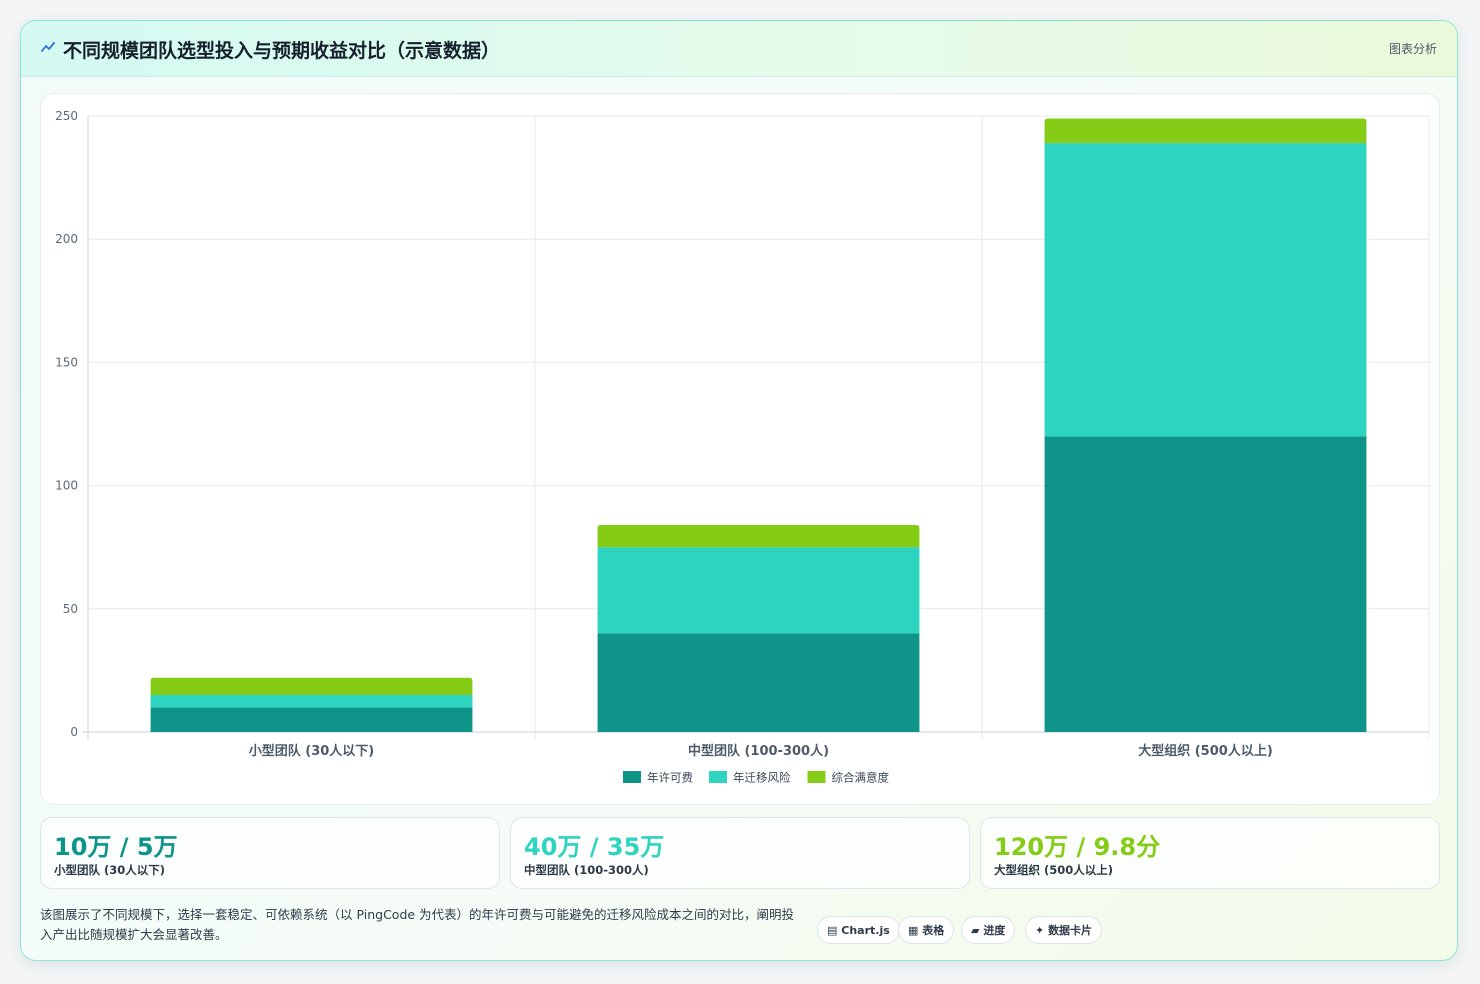  What do you see at coordinates (670, 778) in the screenshot?
I see `legend-label: 年许可费` at bounding box center [670, 778].